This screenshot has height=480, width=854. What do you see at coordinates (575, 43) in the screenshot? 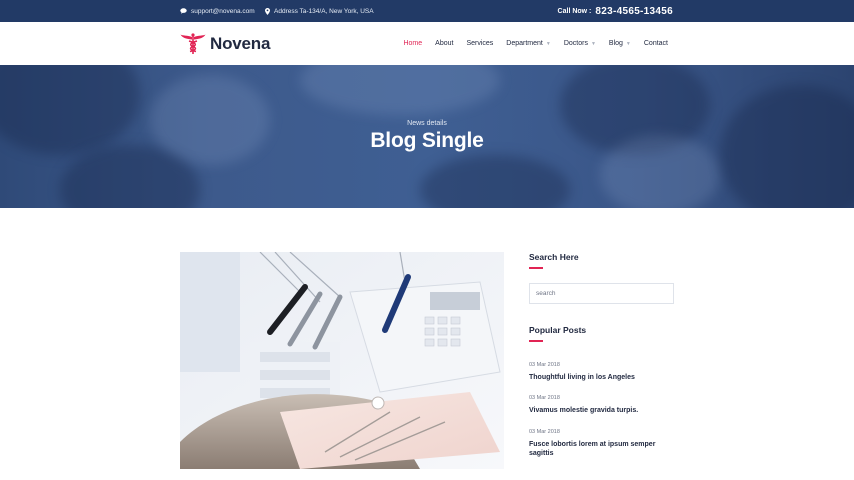
I see `nav-doctors-label: Doctors` at bounding box center [575, 43].